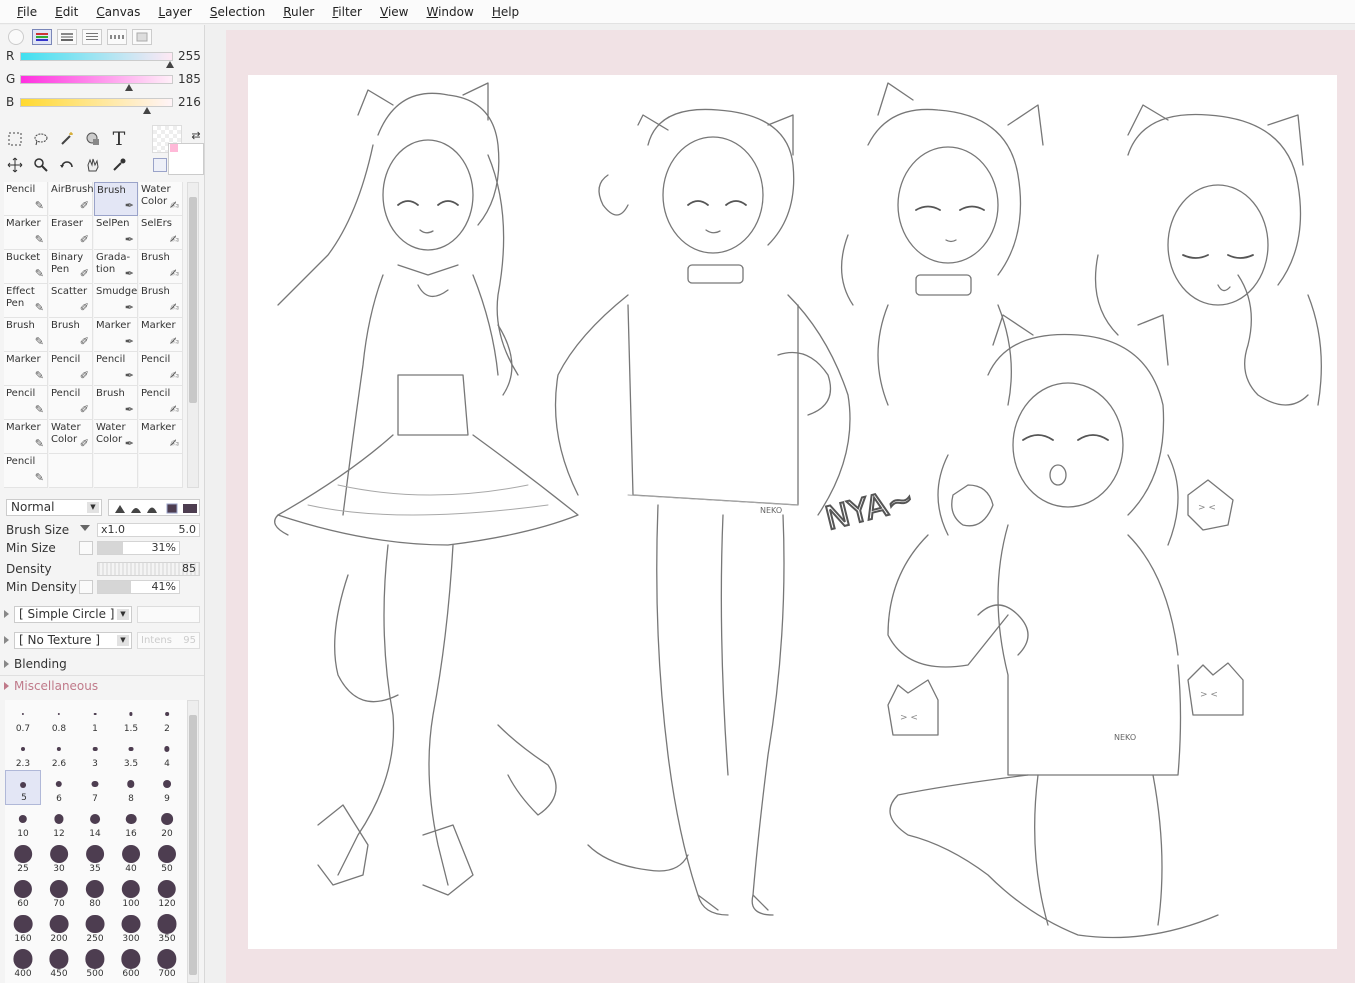 The width and height of the screenshot is (1355, 983). What do you see at coordinates (71, 199) in the screenshot?
I see `brush-slot-airbrush: AirBrush ✐` at bounding box center [71, 199].